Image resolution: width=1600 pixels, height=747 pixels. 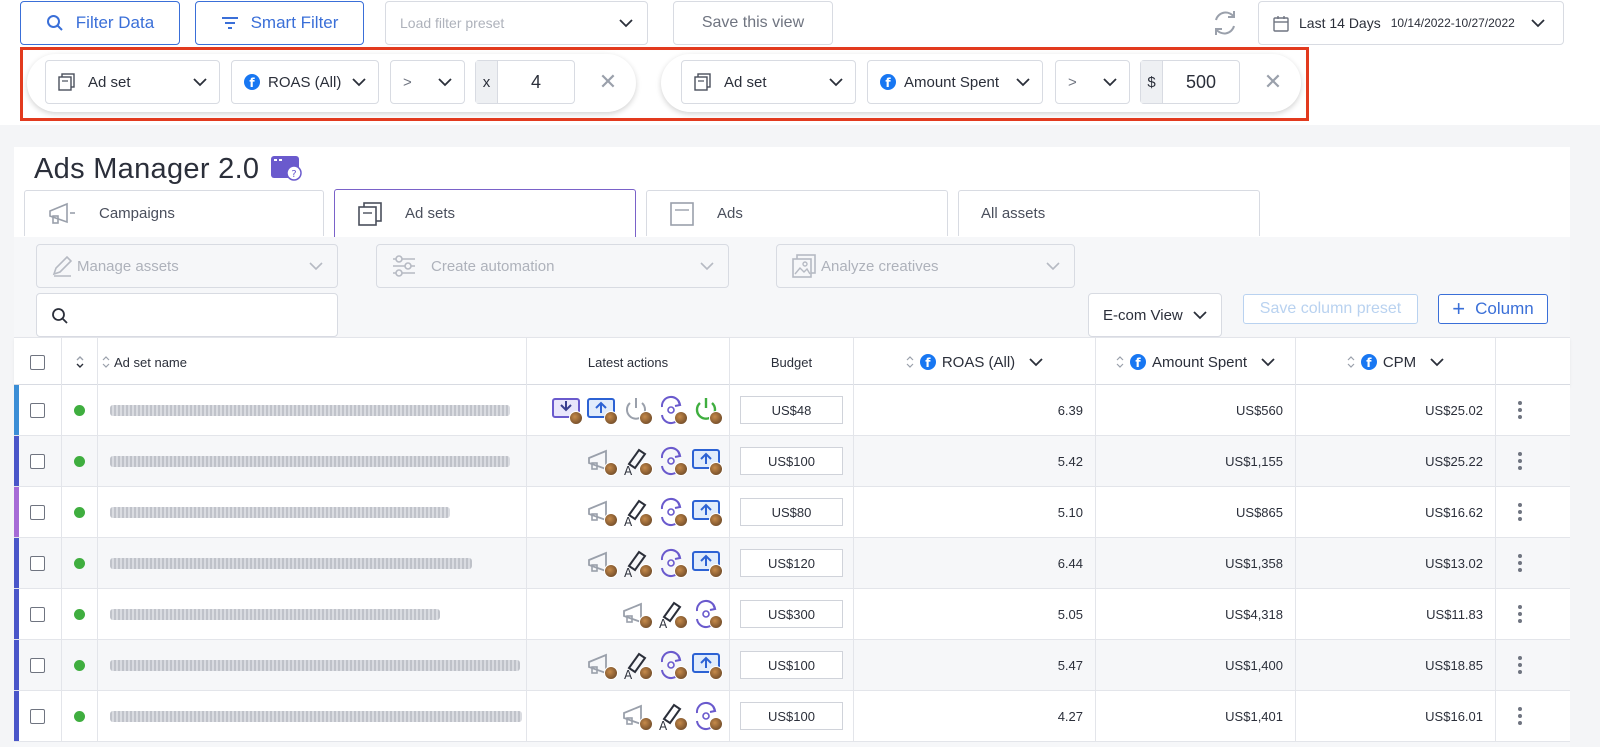 I want to click on filter-preset-select: Load filter preset, so click(x=516, y=23).